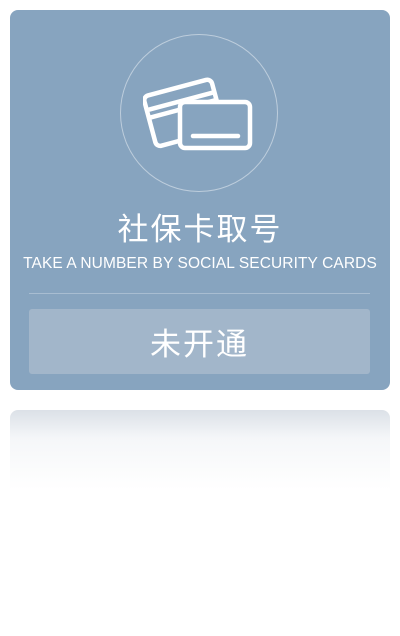 Image resolution: width=400 pixels, height=636 pixels. What do you see at coordinates (200, 263) in the screenshot?
I see `card-subtitle: TAKE A NUMBER BY SOCIAL SECURITY CARDS` at bounding box center [200, 263].